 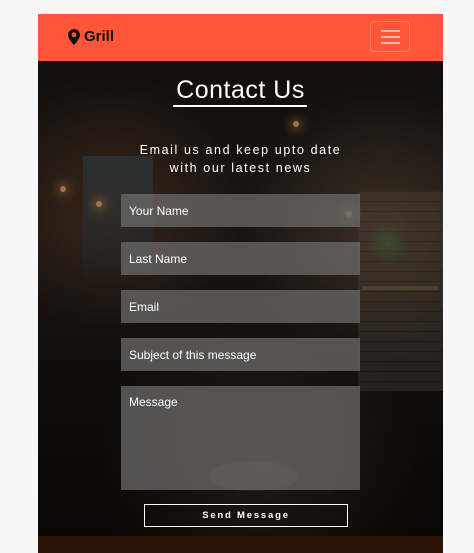 What do you see at coordinates (246, 515) in the screenshot?
I see `send-message-button: Send Message` at bounding box center [246, 515].